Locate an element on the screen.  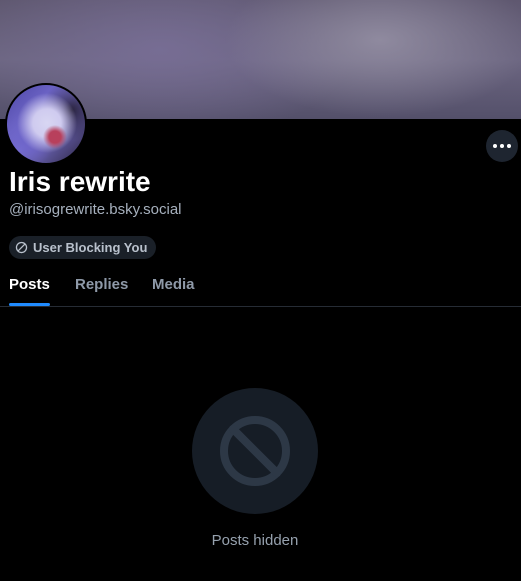
more-options-button is located at coordinates (502, 146).